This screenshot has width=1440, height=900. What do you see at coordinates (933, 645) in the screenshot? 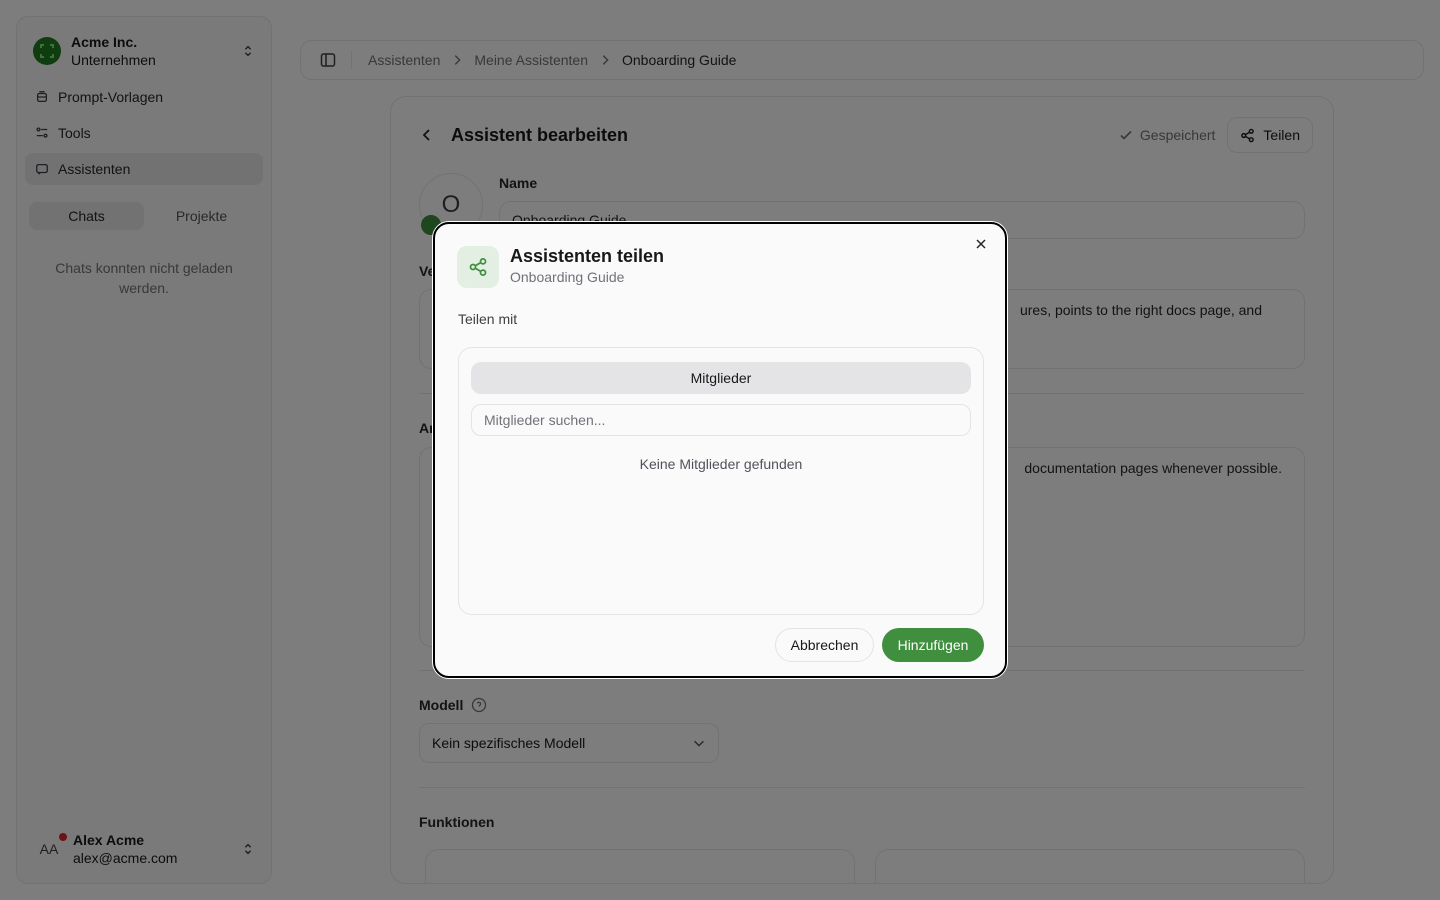
I see `add-button: Hinzufügen` at bounding box center [933, 645].